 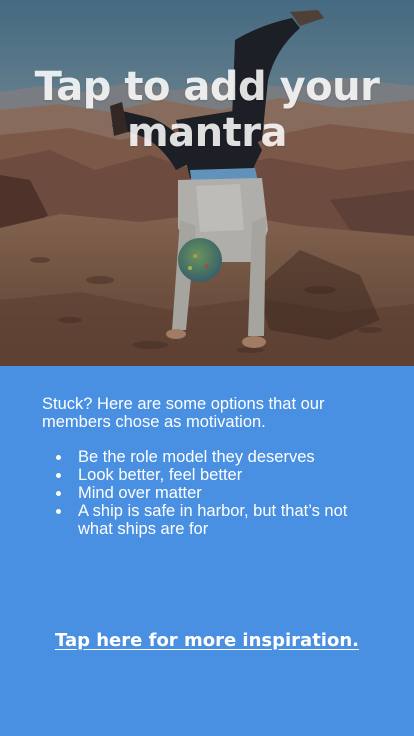 I want to click on mantra-option: Look better, feel better, so click(x=207, y=475).